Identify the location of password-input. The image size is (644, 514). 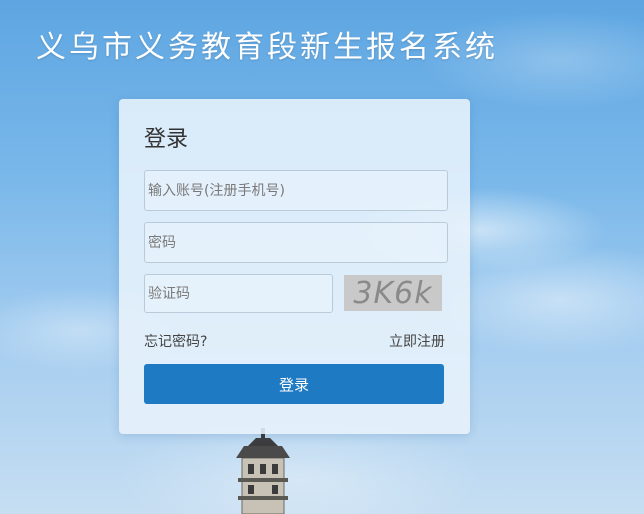
(296, 242).